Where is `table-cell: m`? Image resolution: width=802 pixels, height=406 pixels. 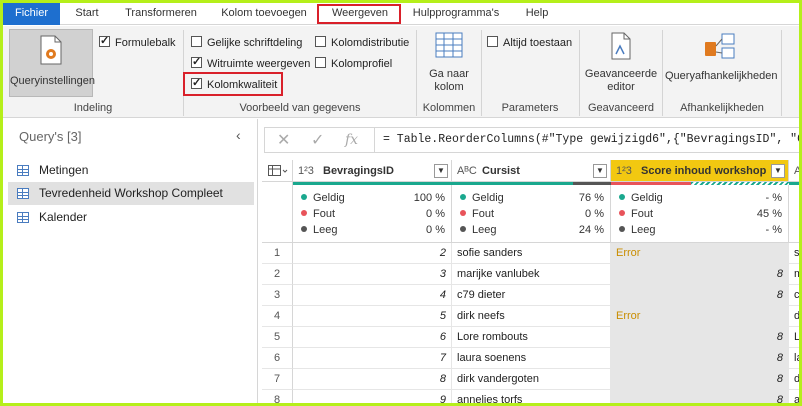
table-cell: m is located at coordinates (794, 274).